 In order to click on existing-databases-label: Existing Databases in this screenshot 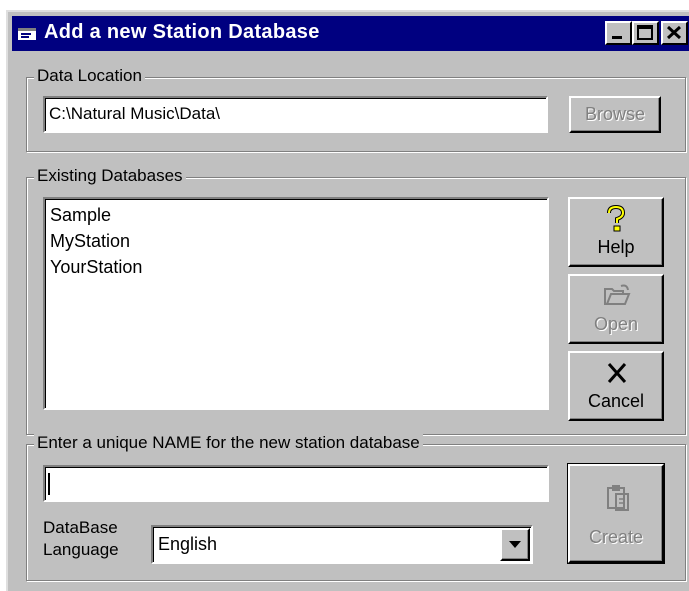, I will do `click(110, 176)`.